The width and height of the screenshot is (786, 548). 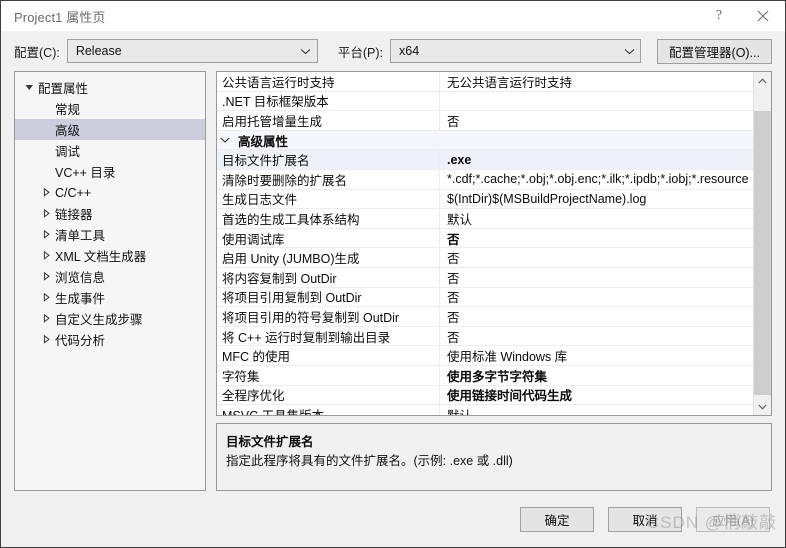 What do you see at coordinates (68, 110) in the screenshot?
I see `tree-item-label: 常规` at bounding box center [68, 110].